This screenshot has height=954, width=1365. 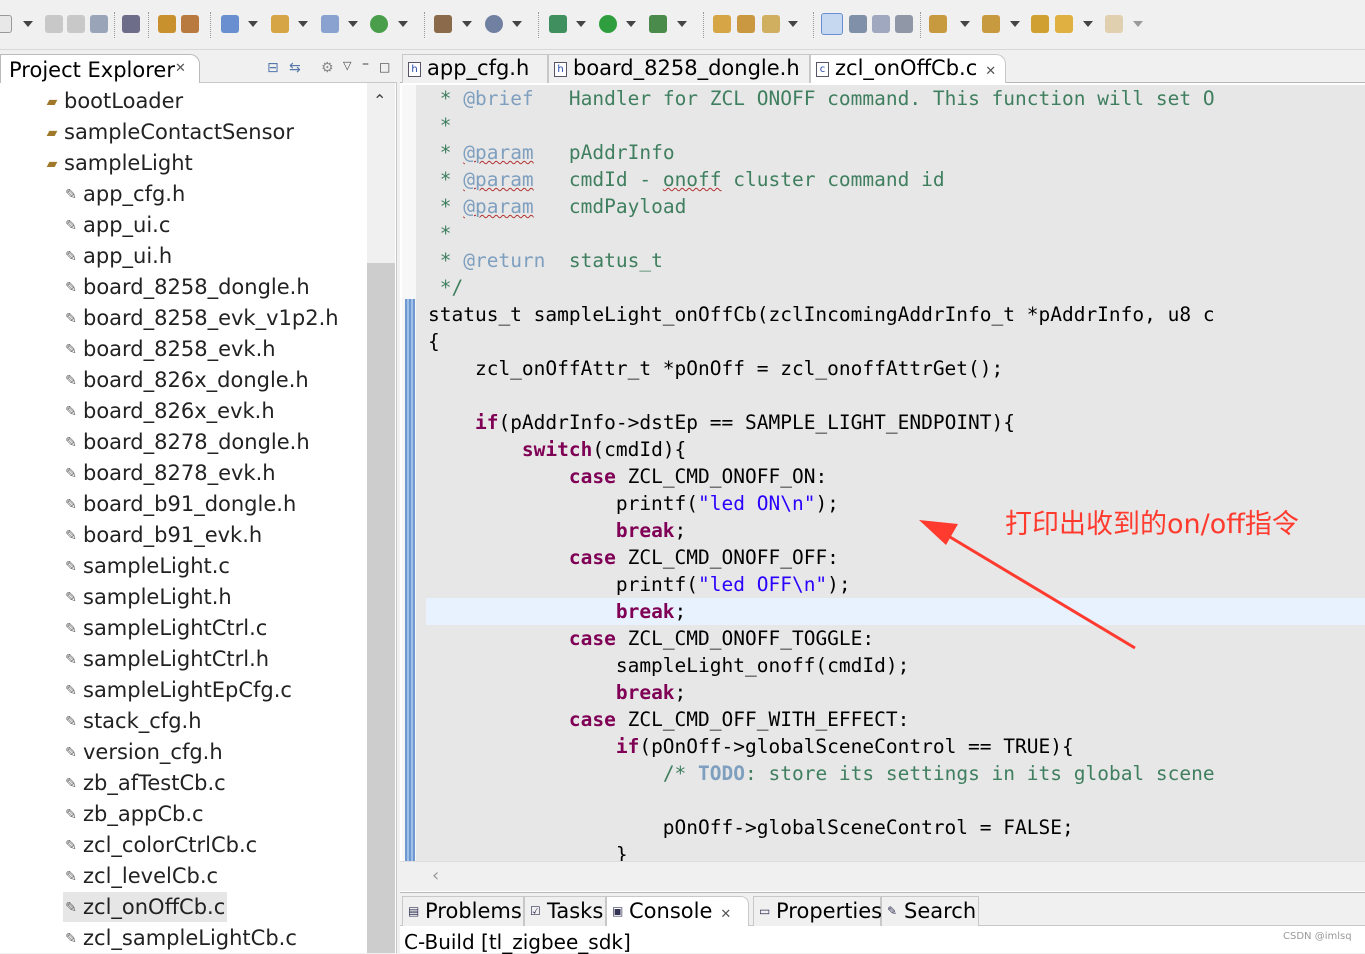 What do you see at coordinates (882, 876) in the screenshot?
I see `editor-horizontal-scrollbar: ‹` at bounding box center [882, 876].